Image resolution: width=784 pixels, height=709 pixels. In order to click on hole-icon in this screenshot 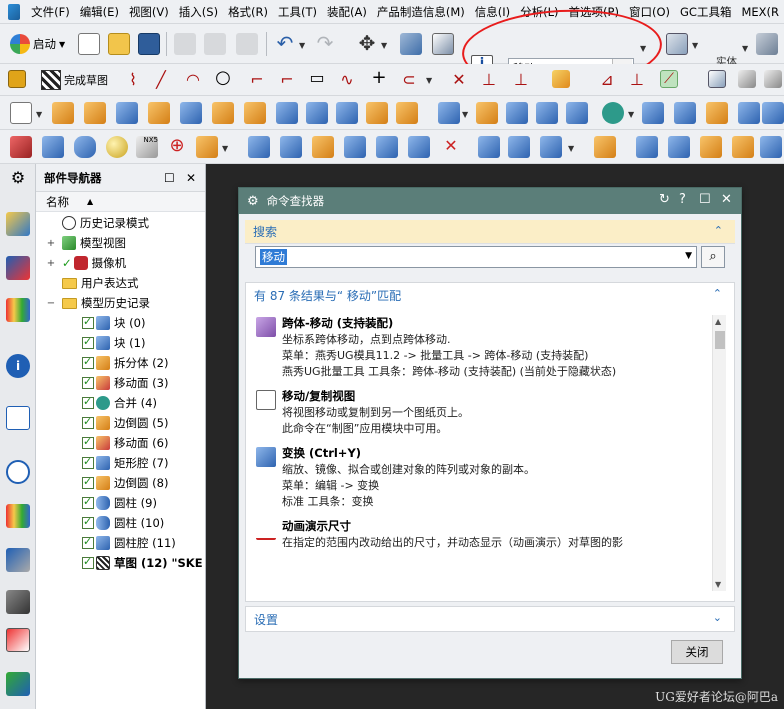, I will do `click(317, 113)`.